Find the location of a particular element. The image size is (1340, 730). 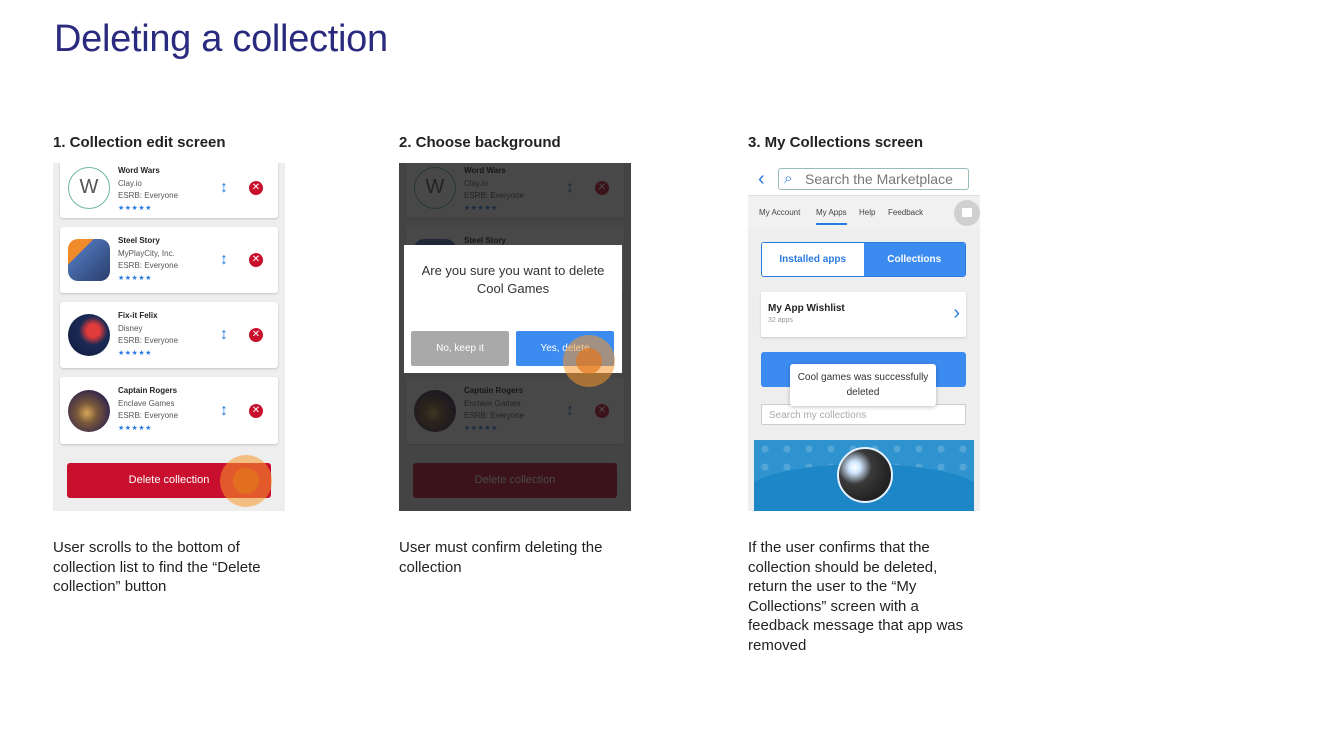

deleted-toast: Cool games was successfully deleted is located at coordinates (863, 385).